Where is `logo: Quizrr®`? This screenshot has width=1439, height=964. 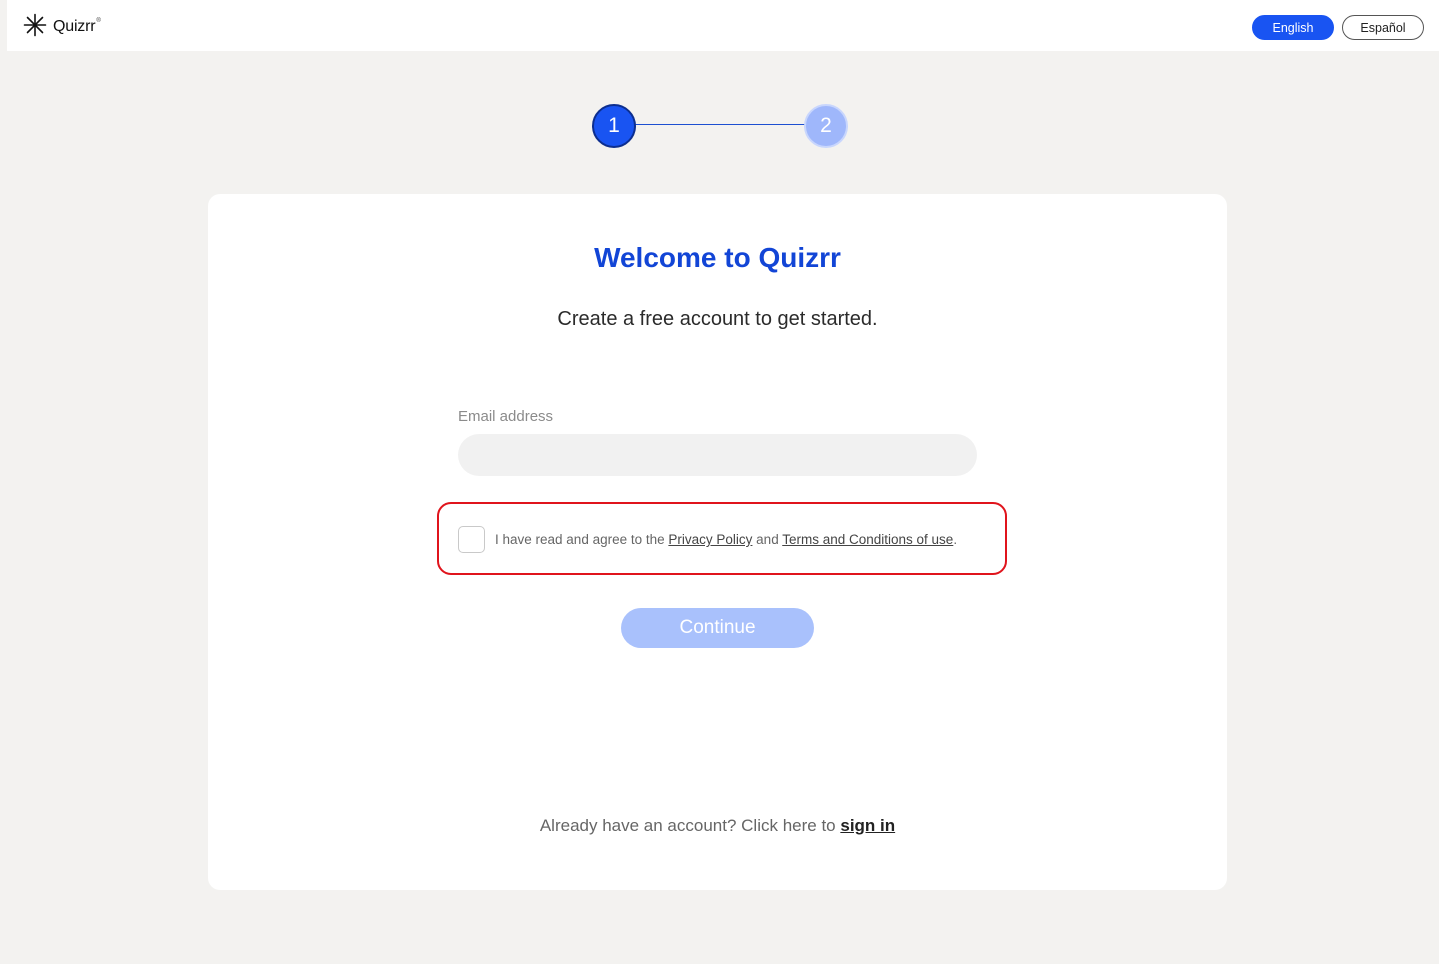
logo: Quizrr® is located at coordinates (62, 27).